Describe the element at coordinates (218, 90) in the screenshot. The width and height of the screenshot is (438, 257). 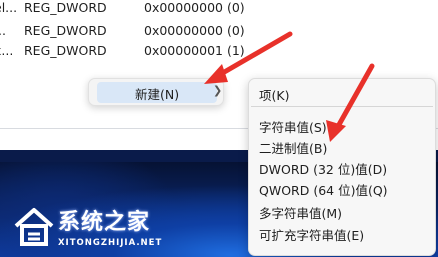
I see `chevron-right-icon: ❯` at that location.